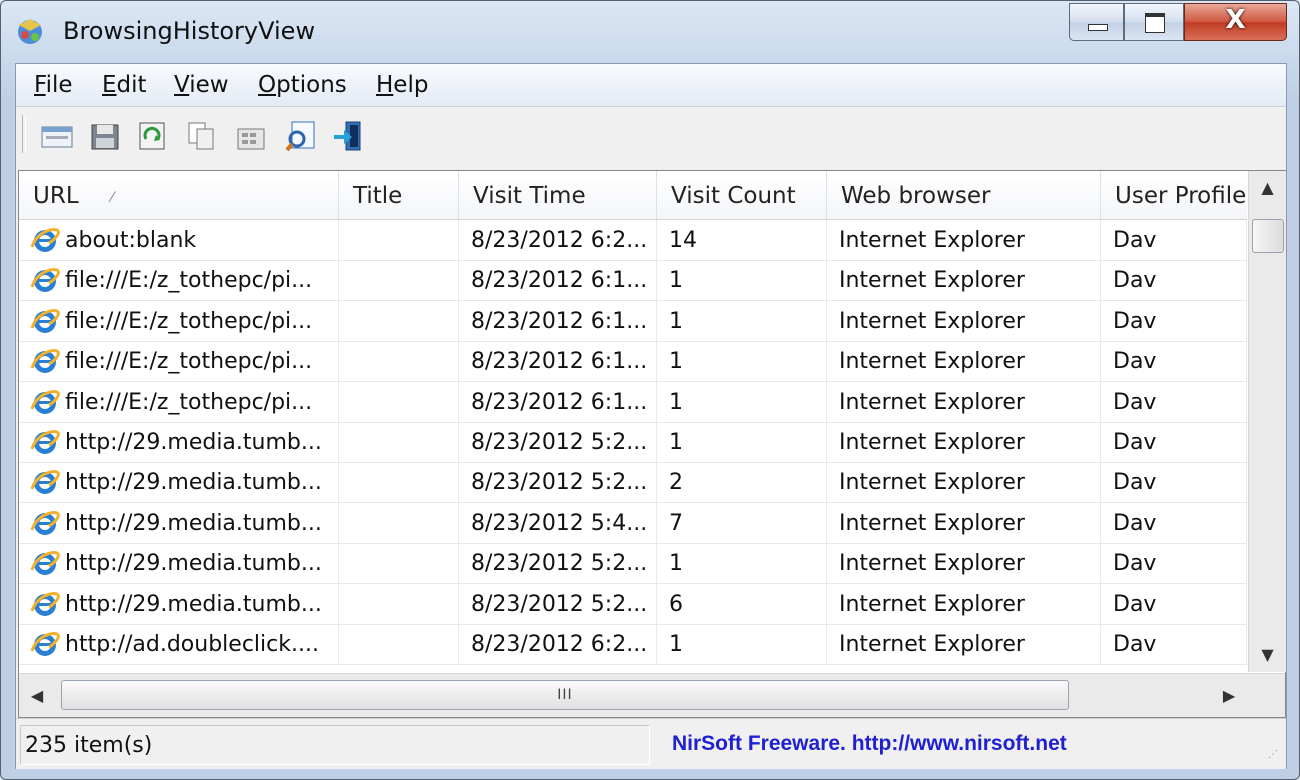  I want to click on column-header-user-profile: User Profile, so click(1174, 195).